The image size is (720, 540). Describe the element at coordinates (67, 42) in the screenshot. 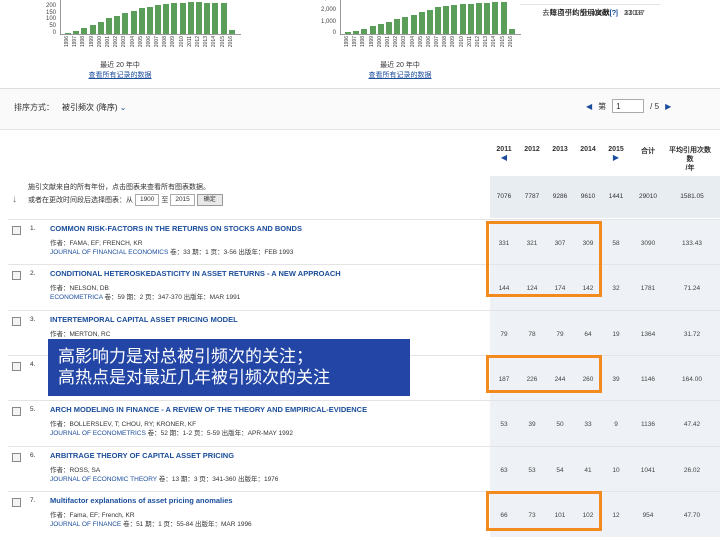

I see `x-tick-label: 1996` at that location.